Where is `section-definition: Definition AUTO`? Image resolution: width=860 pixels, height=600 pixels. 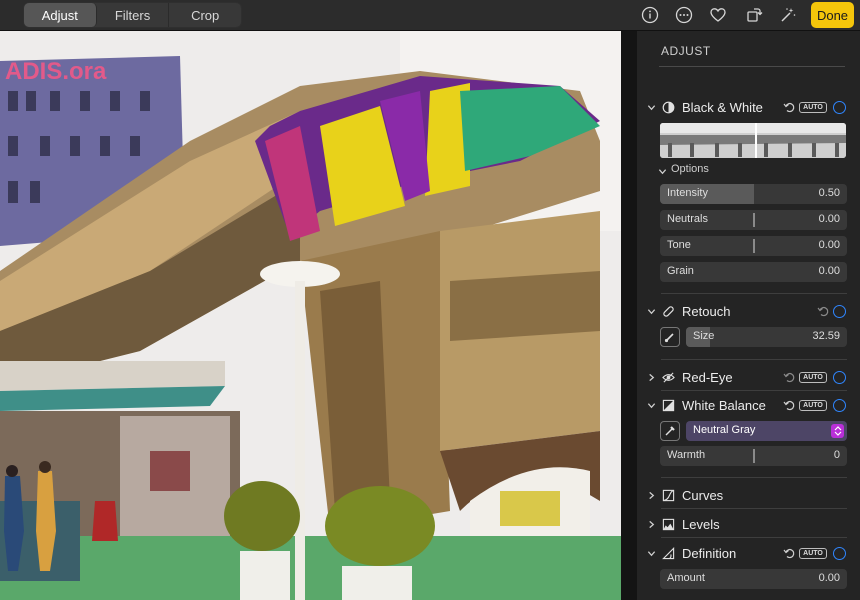
section-definition: Definition AUTO is located at coordinates (748, 553).